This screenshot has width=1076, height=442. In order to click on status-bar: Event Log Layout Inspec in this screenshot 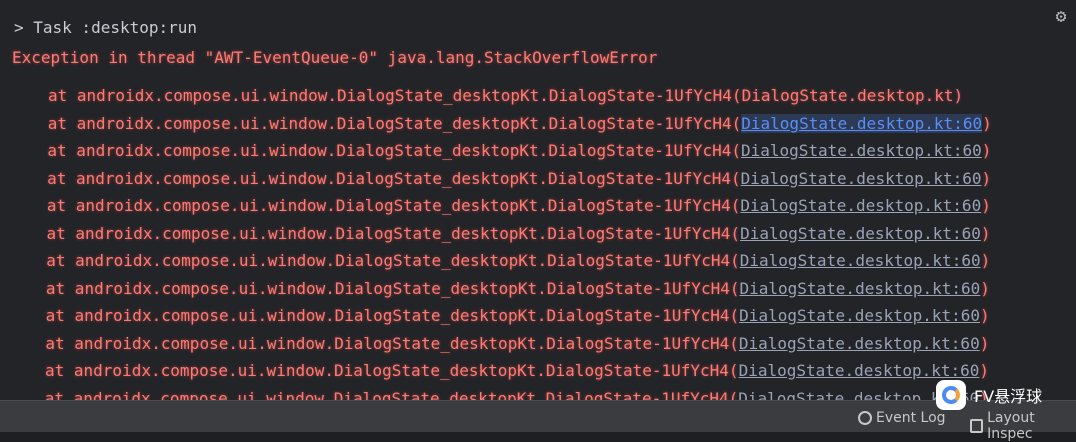, I will do `click(538, 421)`.